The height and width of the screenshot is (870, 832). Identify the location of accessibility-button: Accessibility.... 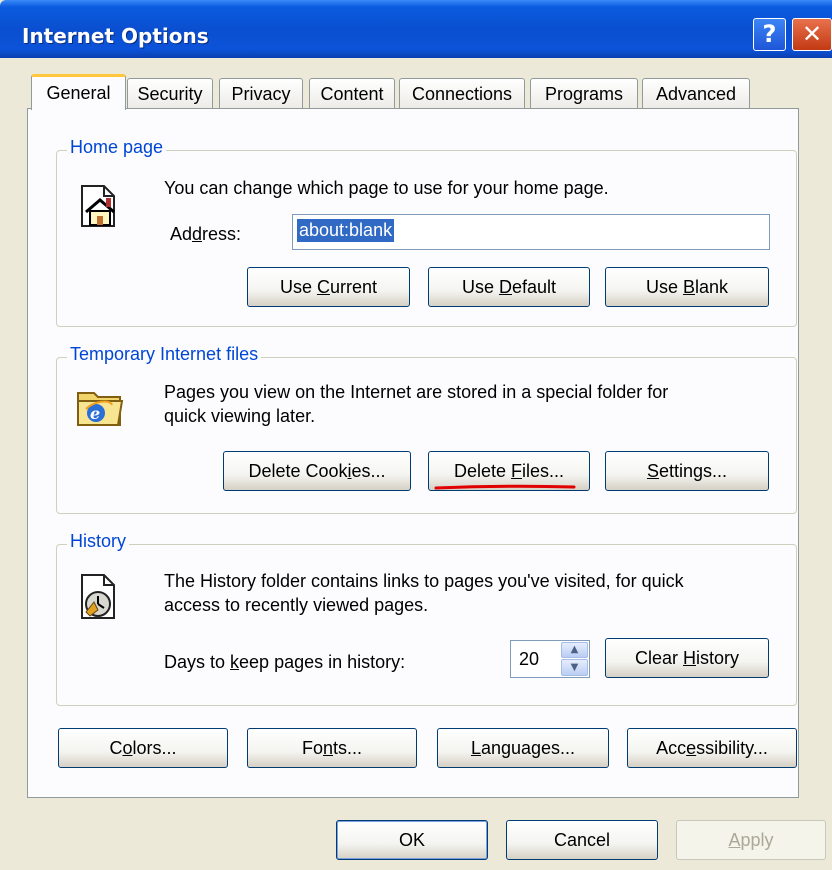
(712, 748).